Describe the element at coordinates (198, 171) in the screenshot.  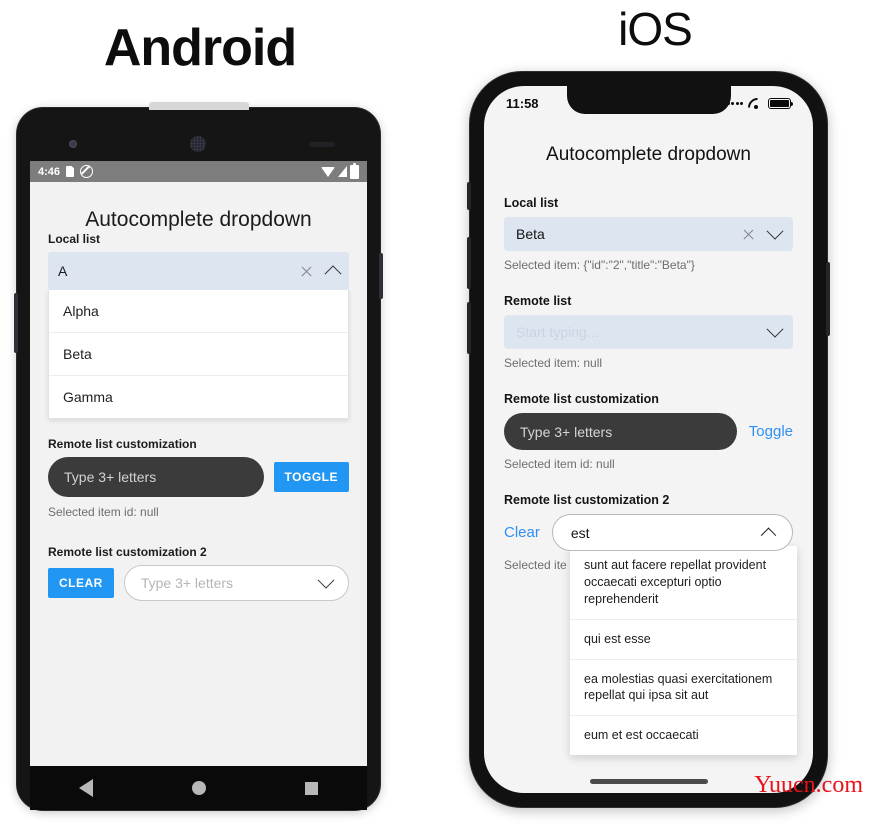
I see `android-status-bar: 4:46` at that location.